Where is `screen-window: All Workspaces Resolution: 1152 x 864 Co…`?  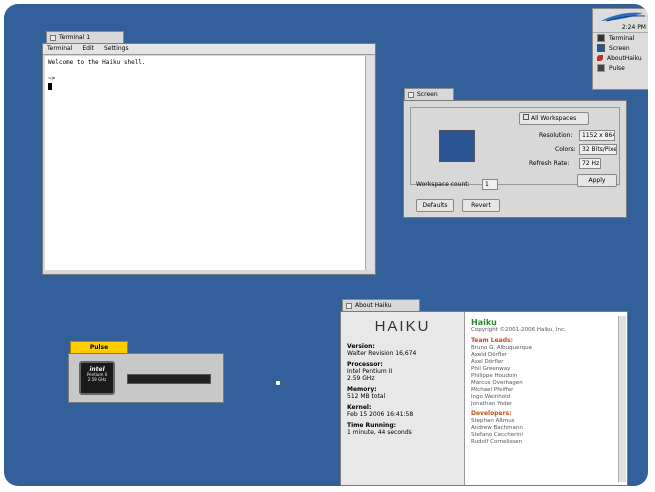 screen-window: All Workspaces Resolution: 1152 x 864 Co… is located at coordinates (515, 159).